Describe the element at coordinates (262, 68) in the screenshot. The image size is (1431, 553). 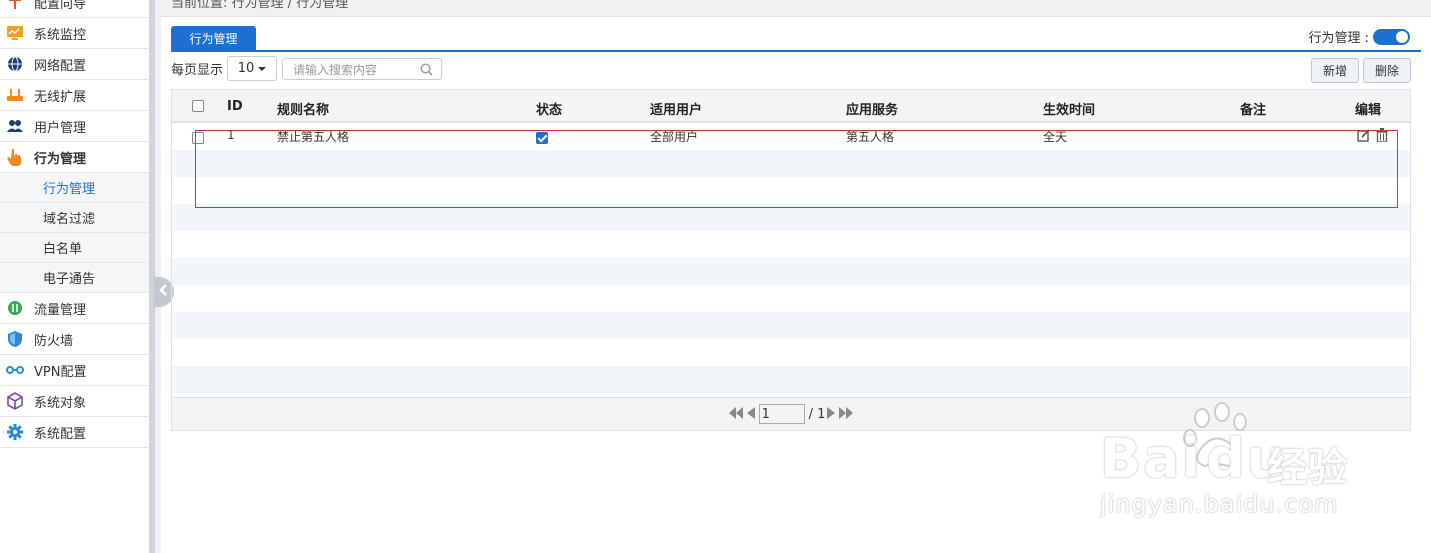
I see `caret-down-icon` at that location.